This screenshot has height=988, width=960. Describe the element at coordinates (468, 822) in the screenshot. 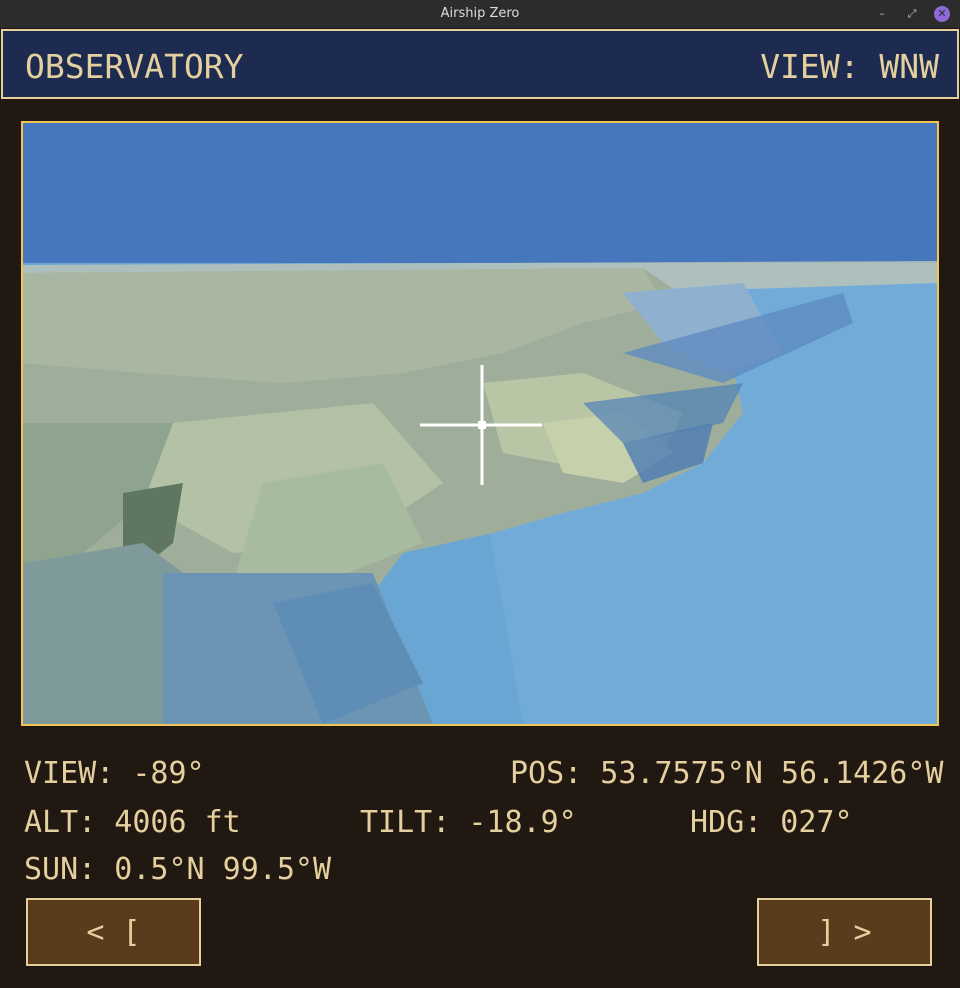

I see `tilt-readout: TILT: -18.9°` at that location.